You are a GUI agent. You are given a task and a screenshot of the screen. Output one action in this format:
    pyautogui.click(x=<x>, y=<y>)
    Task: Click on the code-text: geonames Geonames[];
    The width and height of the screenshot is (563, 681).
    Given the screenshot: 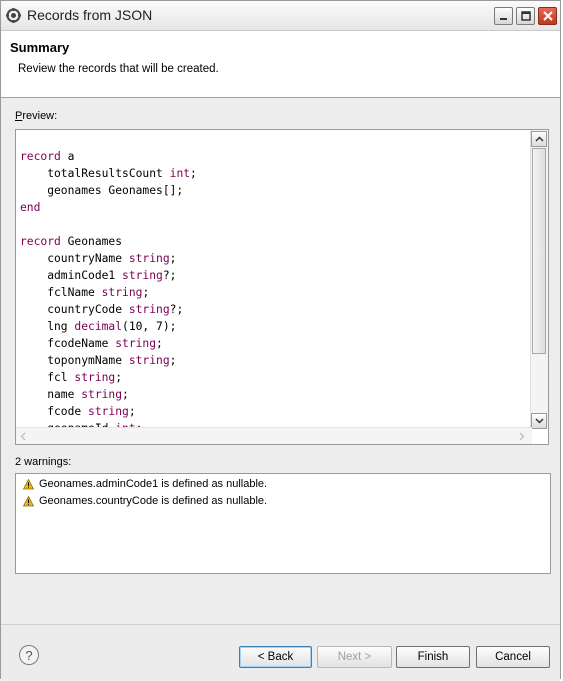 What is the action you would take?
    pyautogui.click(x=102, y=190)
    